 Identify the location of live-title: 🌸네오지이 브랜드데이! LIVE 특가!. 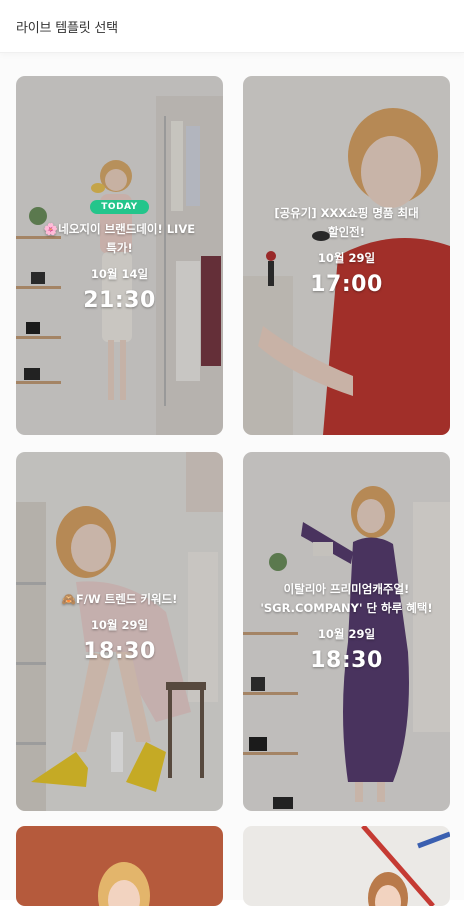
(119, 238).